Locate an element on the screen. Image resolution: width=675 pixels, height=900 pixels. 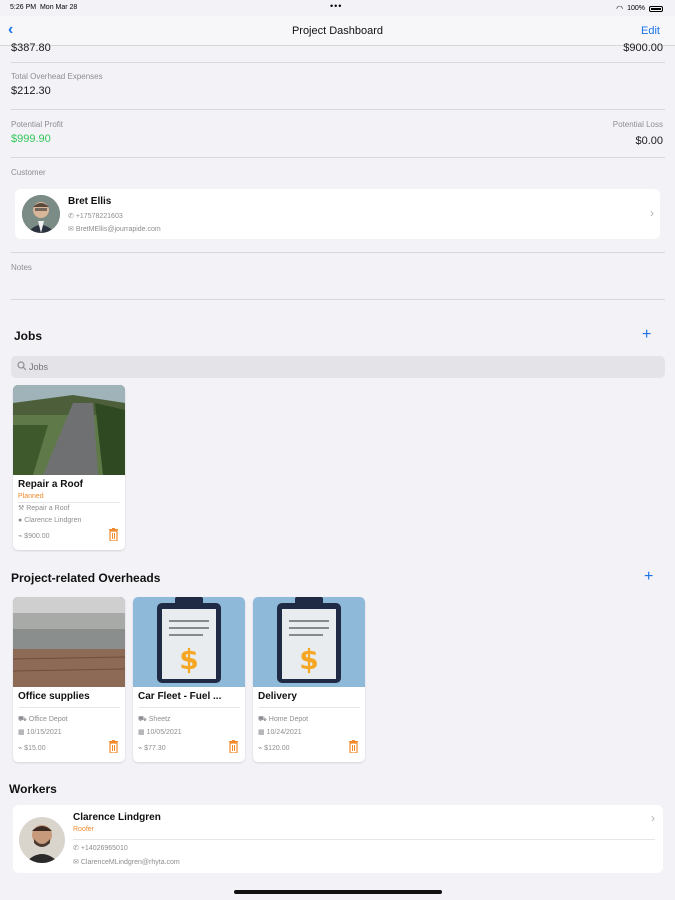
customer-name: Bret Ellis is located at coordinates (90, 201).